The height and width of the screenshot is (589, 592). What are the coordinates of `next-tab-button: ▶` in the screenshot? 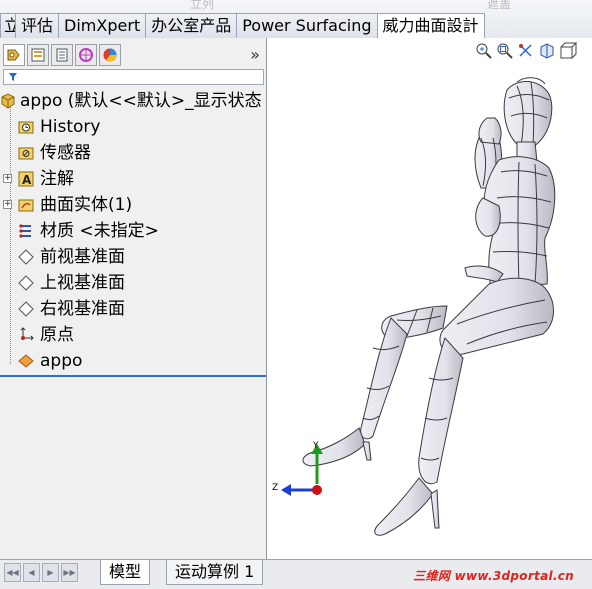 It's located at (50, 572).